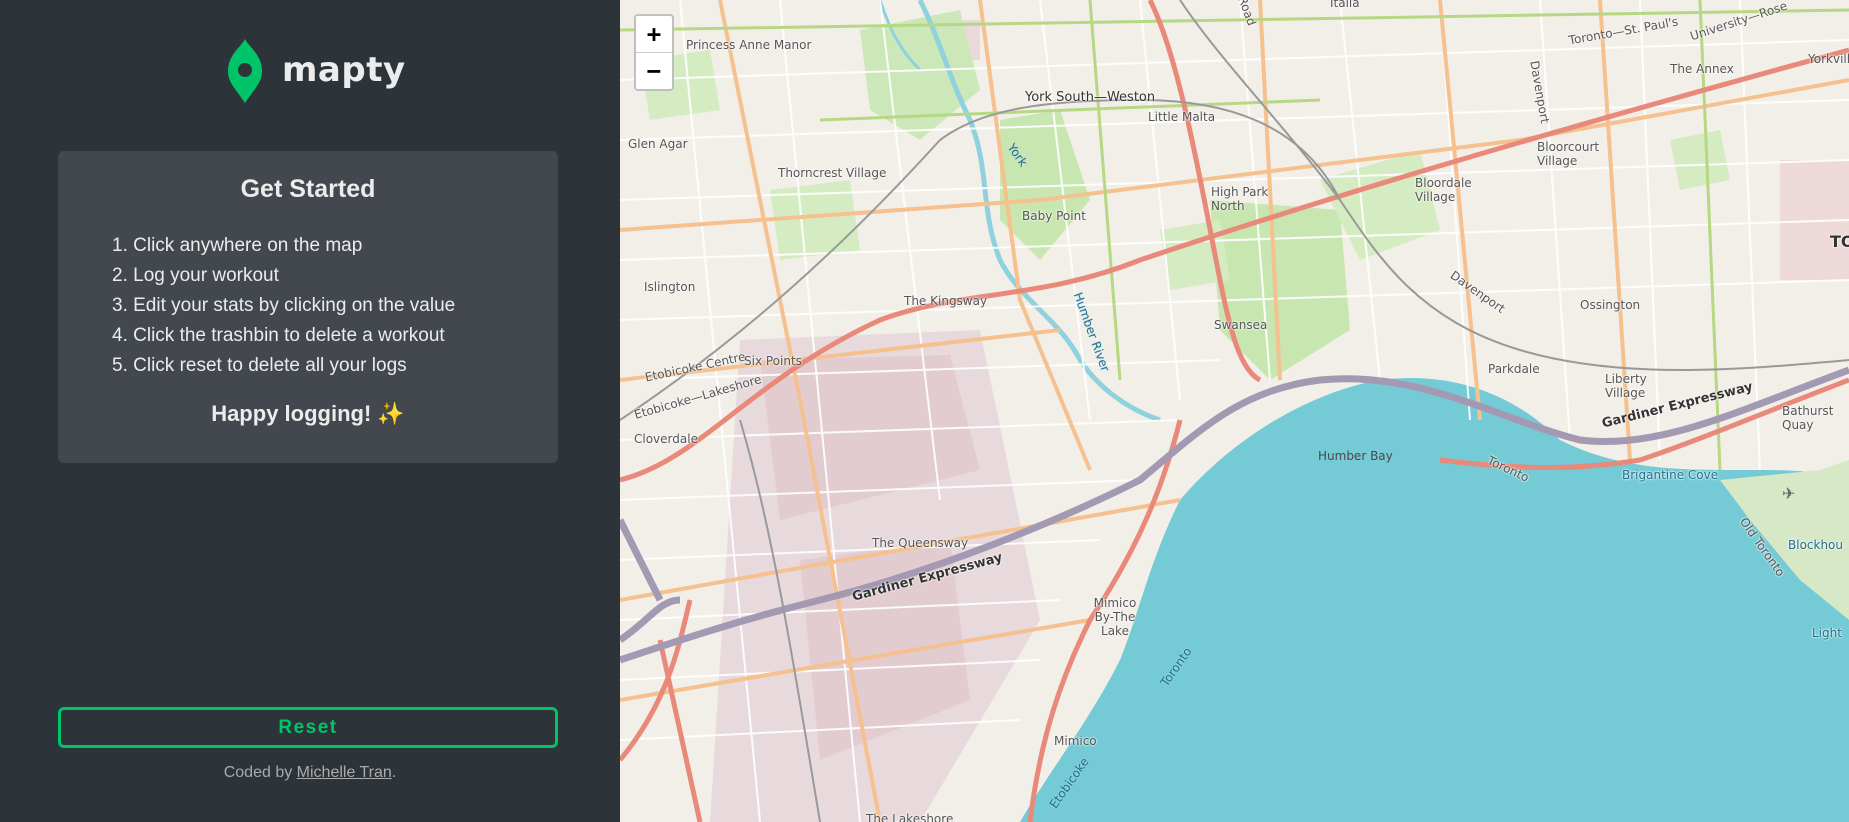 This screenshot has height=822, width=1849. Describe the element at coordinates (1514, 369) in the screenshot. I see `map-label-parkdale: Parkdale` at that location.